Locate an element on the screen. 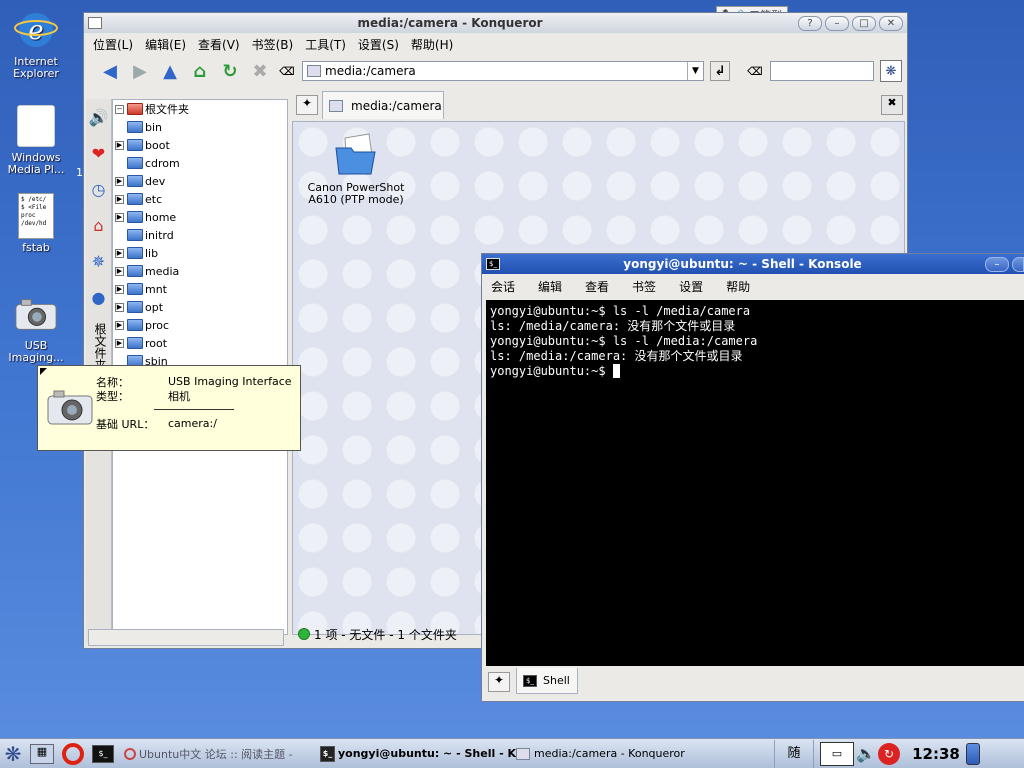 This screenshot has width=1024, height=768. tree-item-opt: ▶ opt is located at coordinates (200, 307).